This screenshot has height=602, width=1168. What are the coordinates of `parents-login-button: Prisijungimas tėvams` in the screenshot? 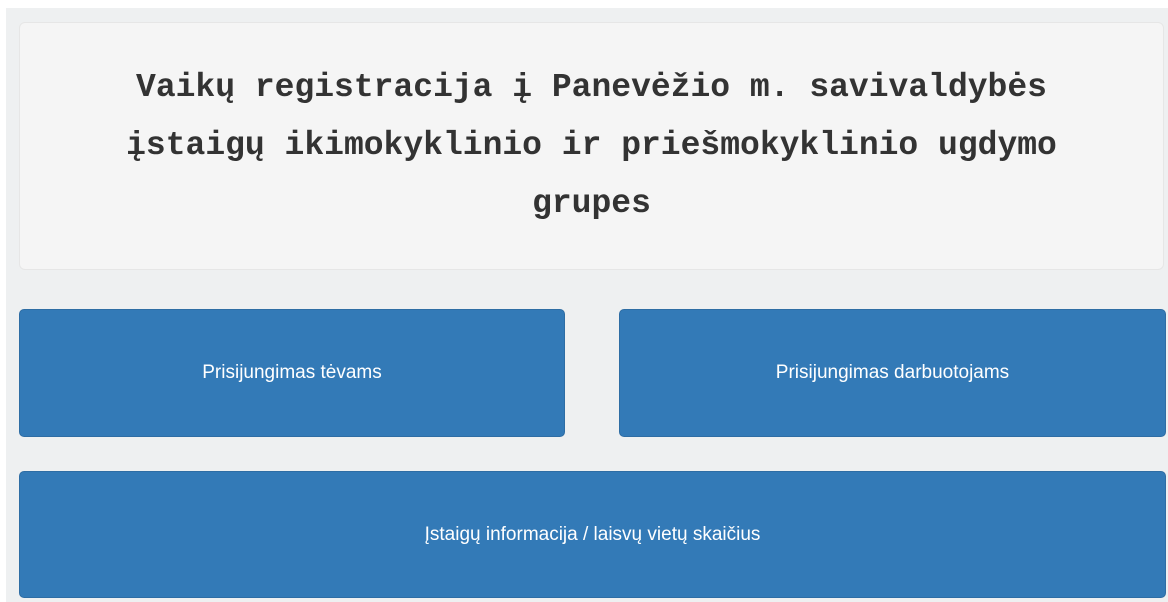 It's located at (292, 373).